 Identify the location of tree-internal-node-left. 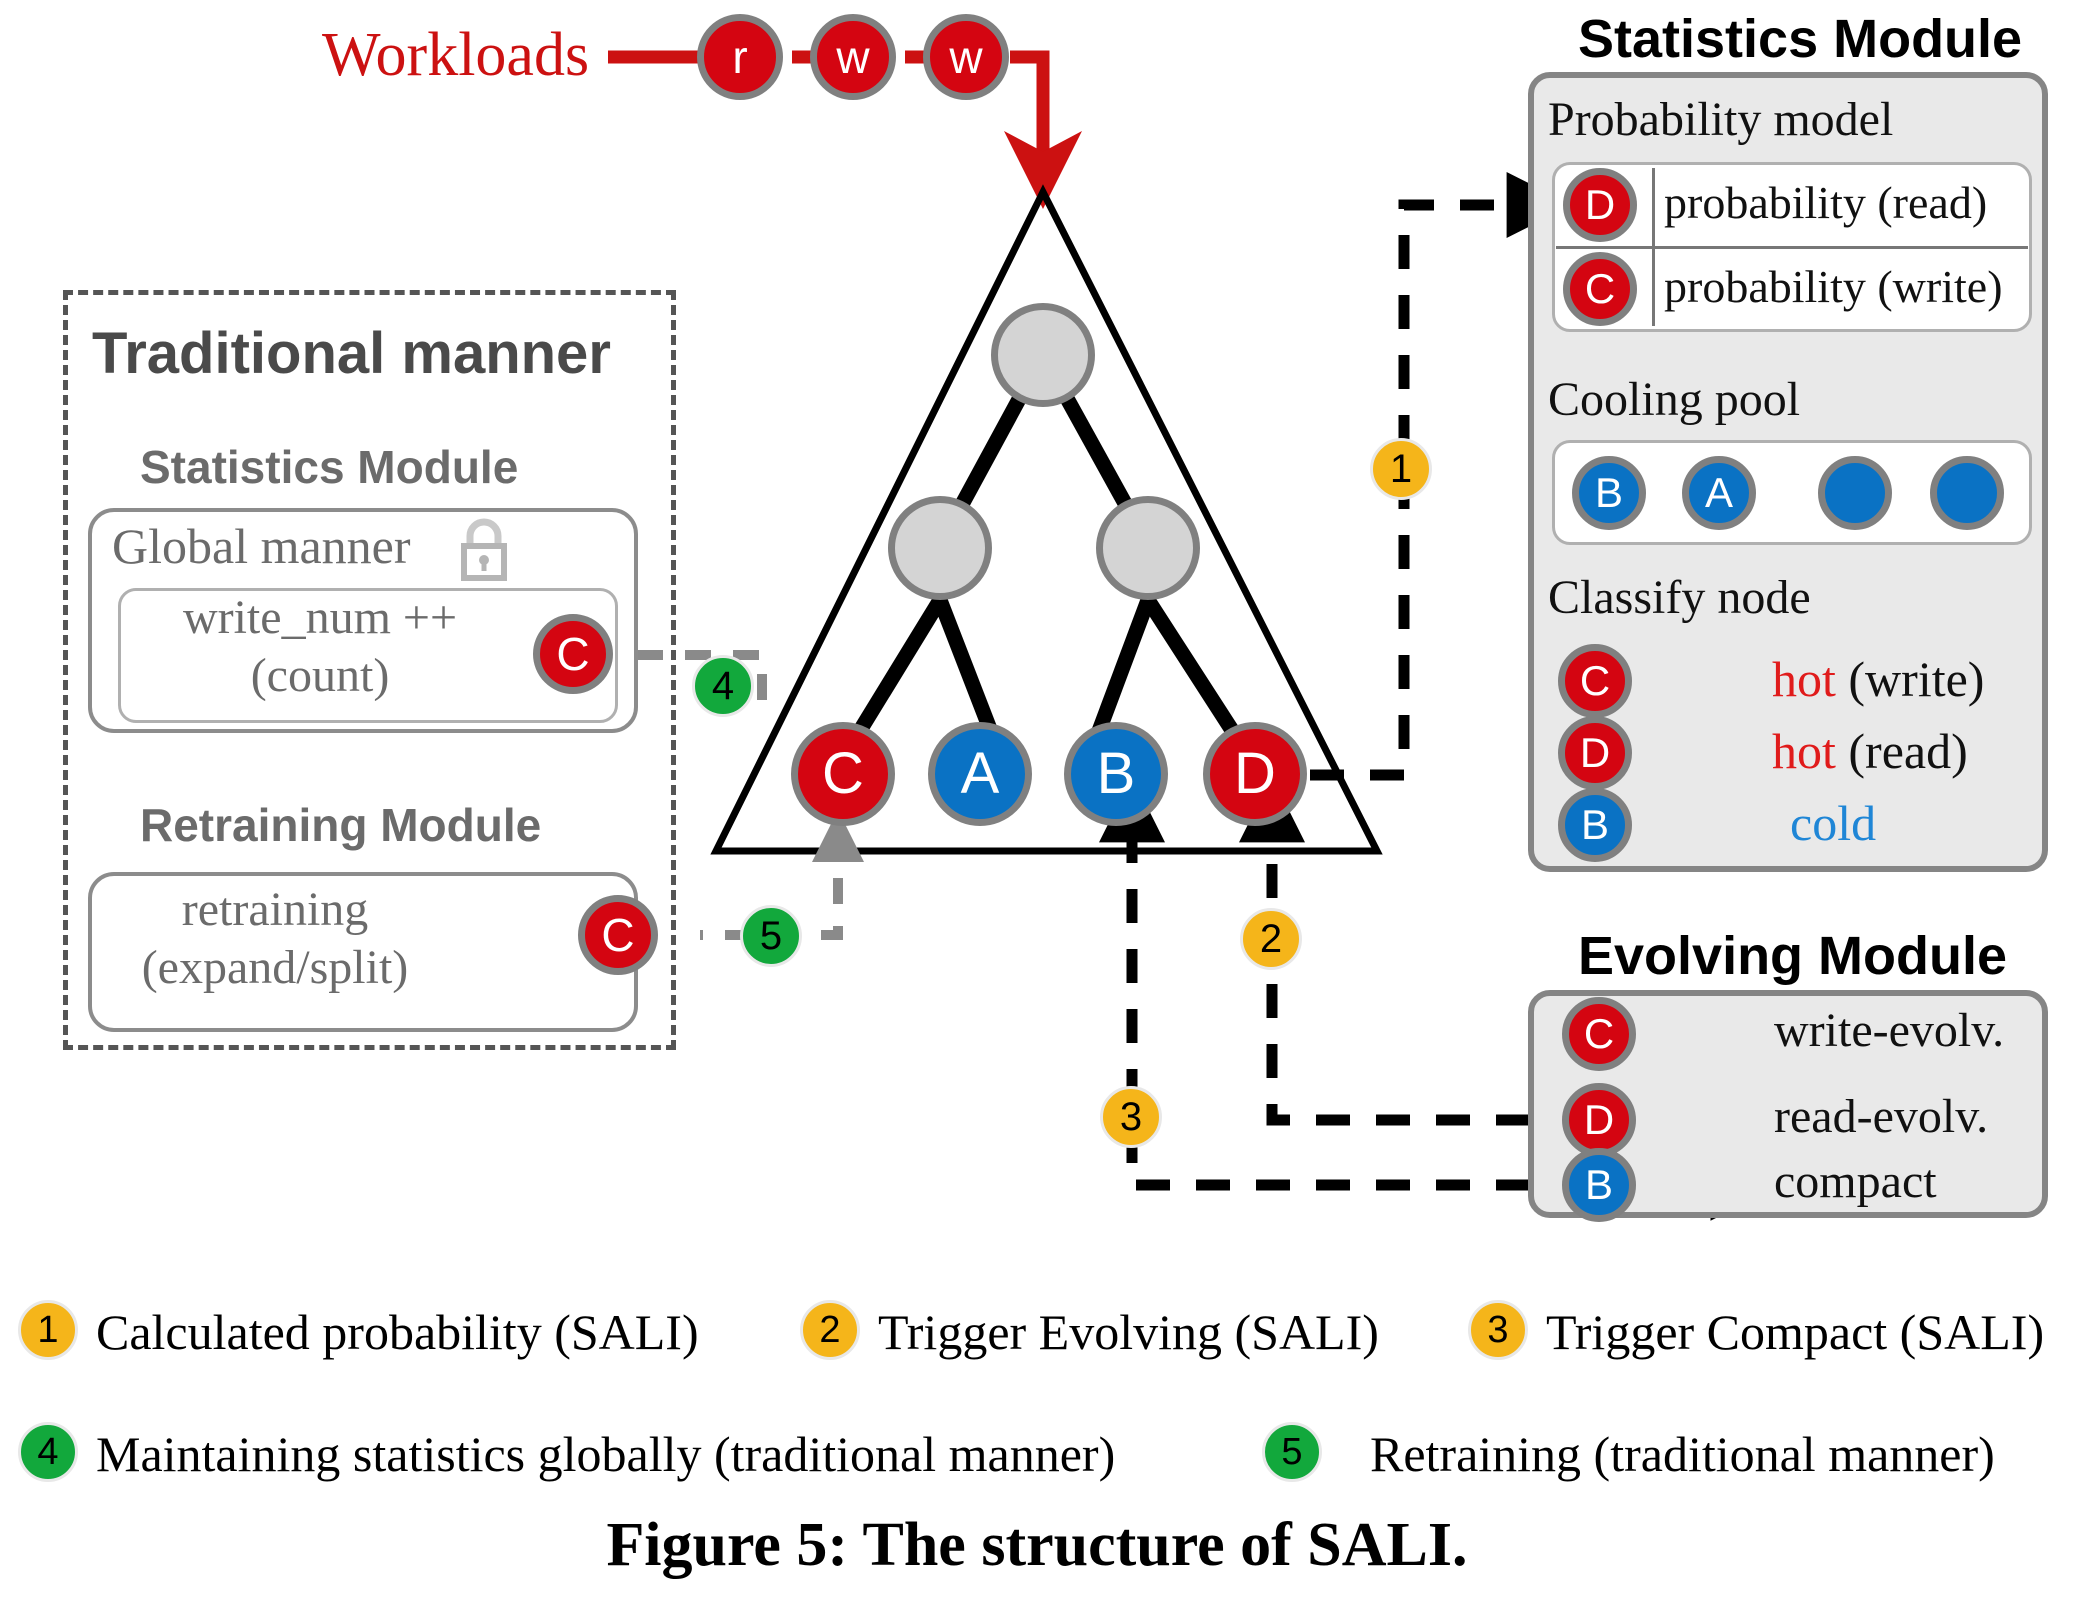
(940, 548).